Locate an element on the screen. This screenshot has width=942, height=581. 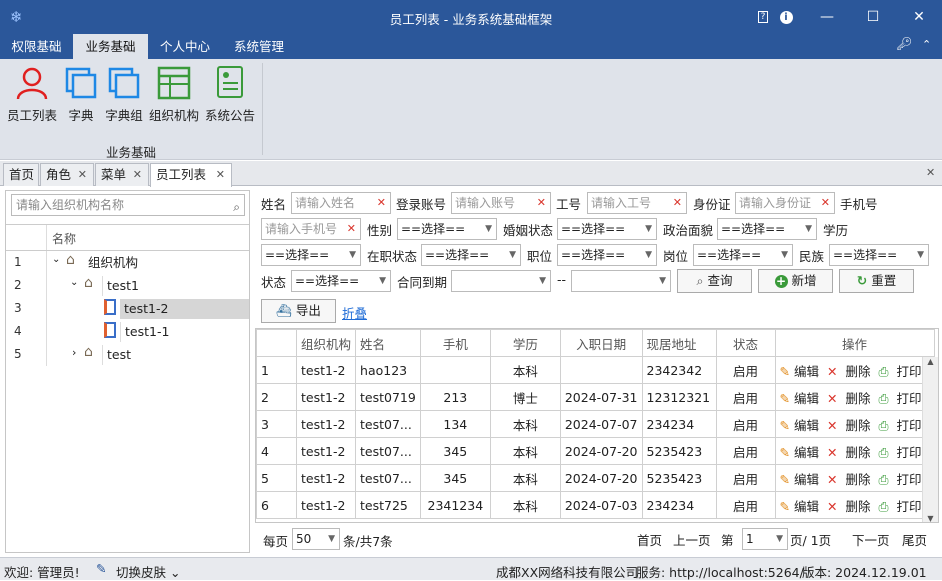
collapse-link: 折叠 is located at coordinates (354, 312).